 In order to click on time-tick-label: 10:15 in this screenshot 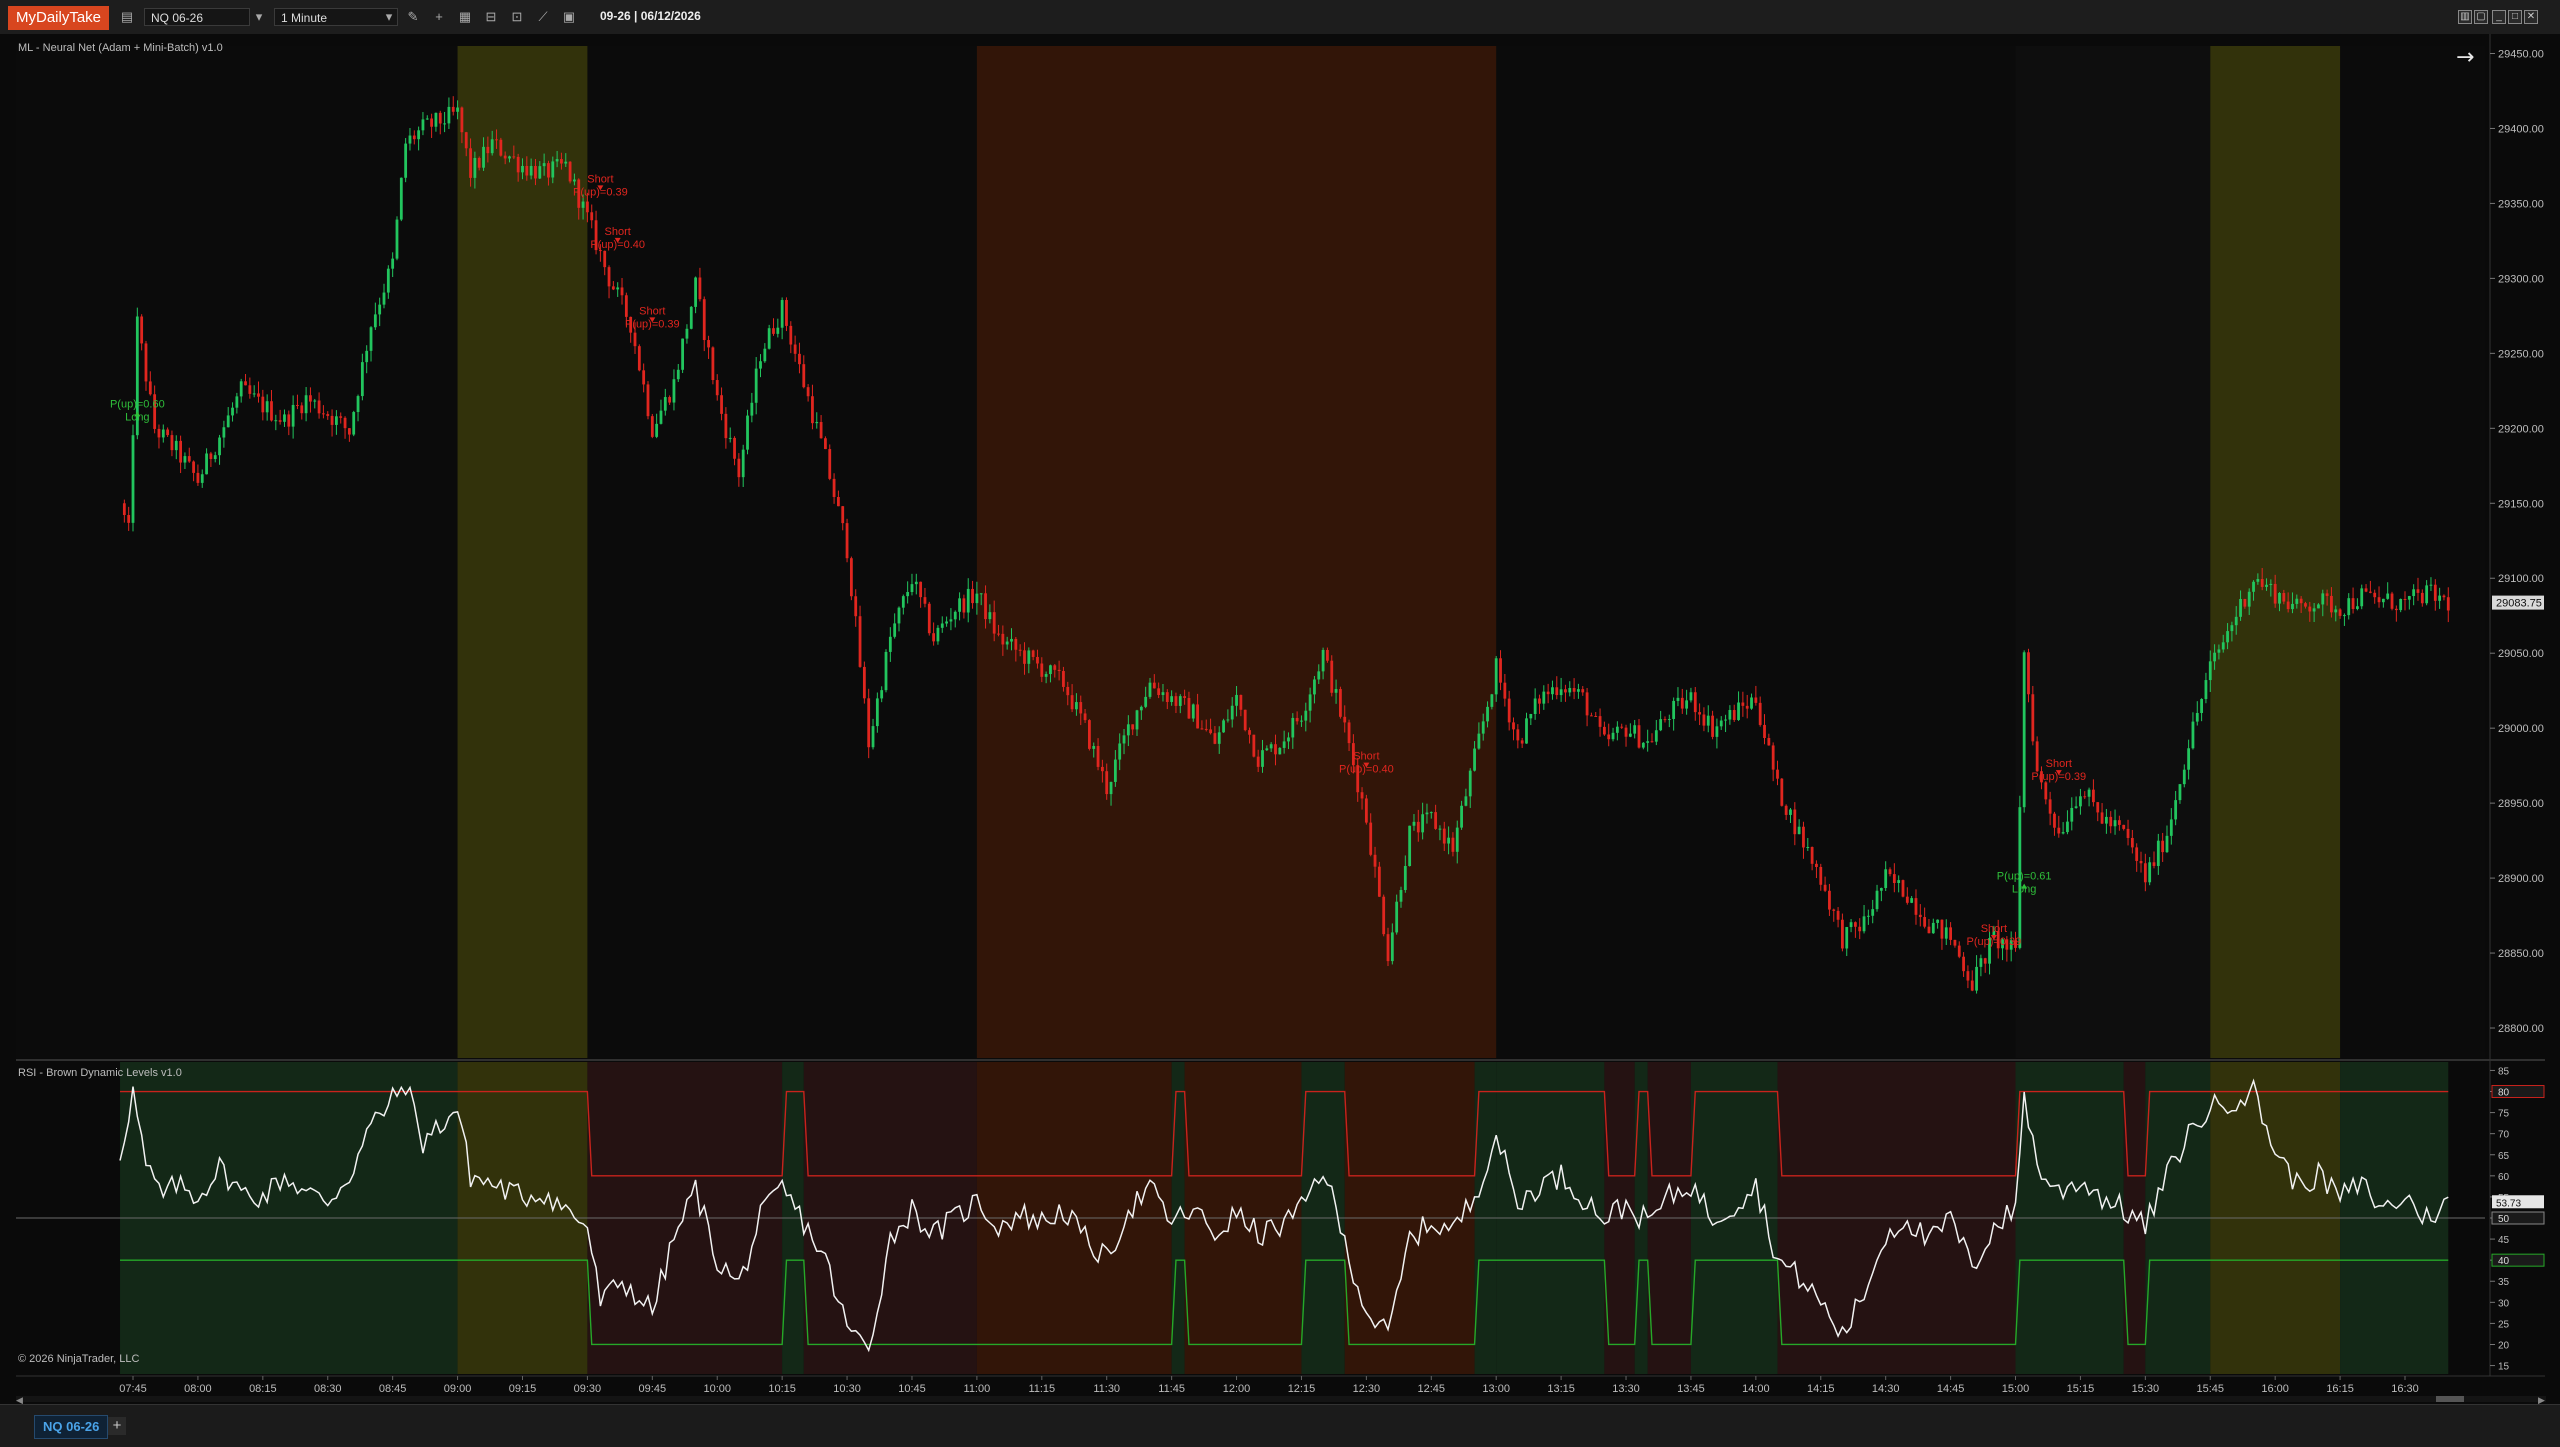, I will do `click(782, 1389)`.